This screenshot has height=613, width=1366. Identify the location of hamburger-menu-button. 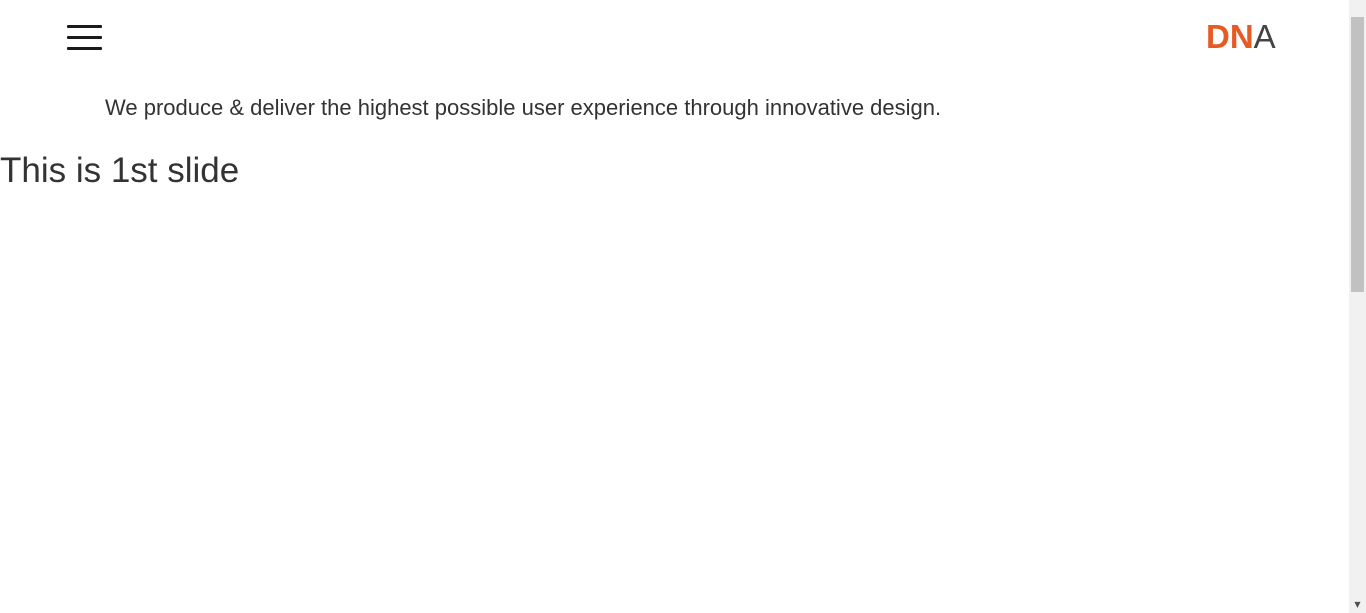
(84, 38).